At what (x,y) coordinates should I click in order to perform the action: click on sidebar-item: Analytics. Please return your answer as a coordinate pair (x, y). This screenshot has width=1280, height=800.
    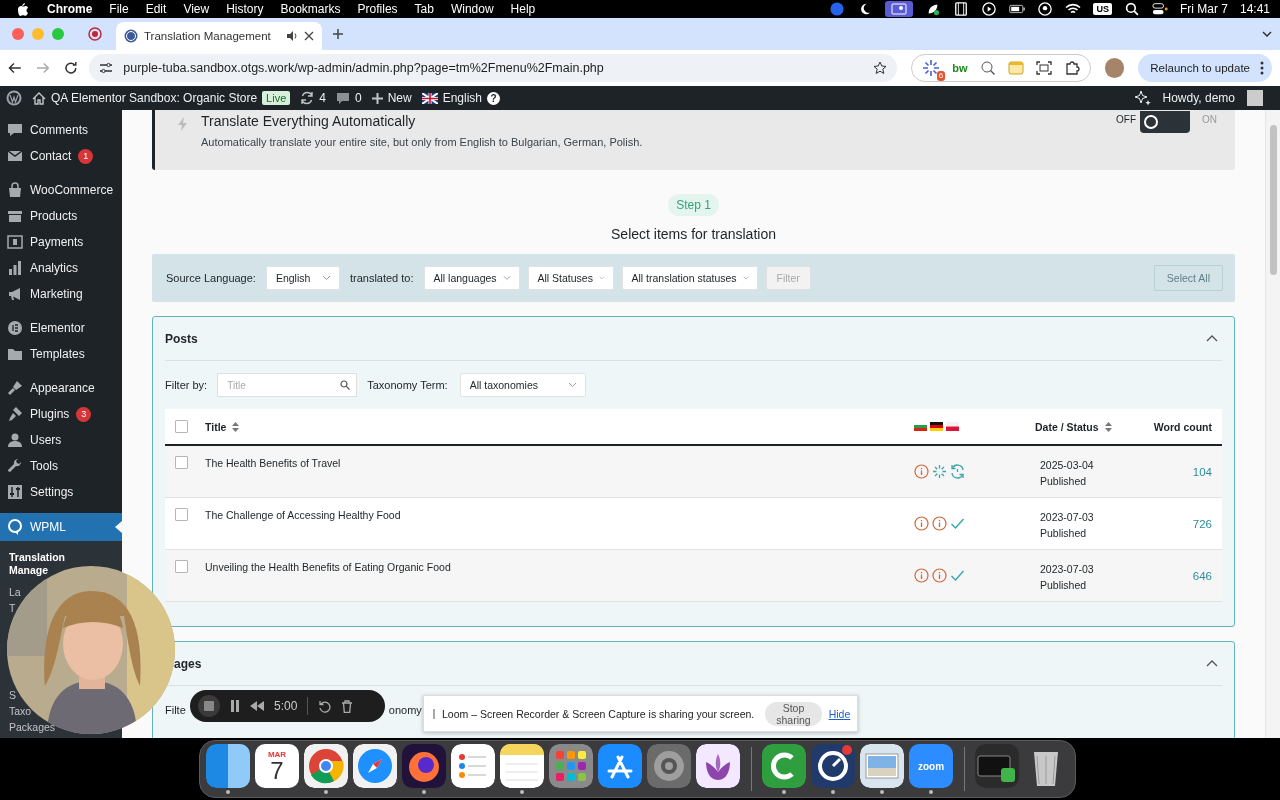
    Looking at the image, I should click on (61, 268).